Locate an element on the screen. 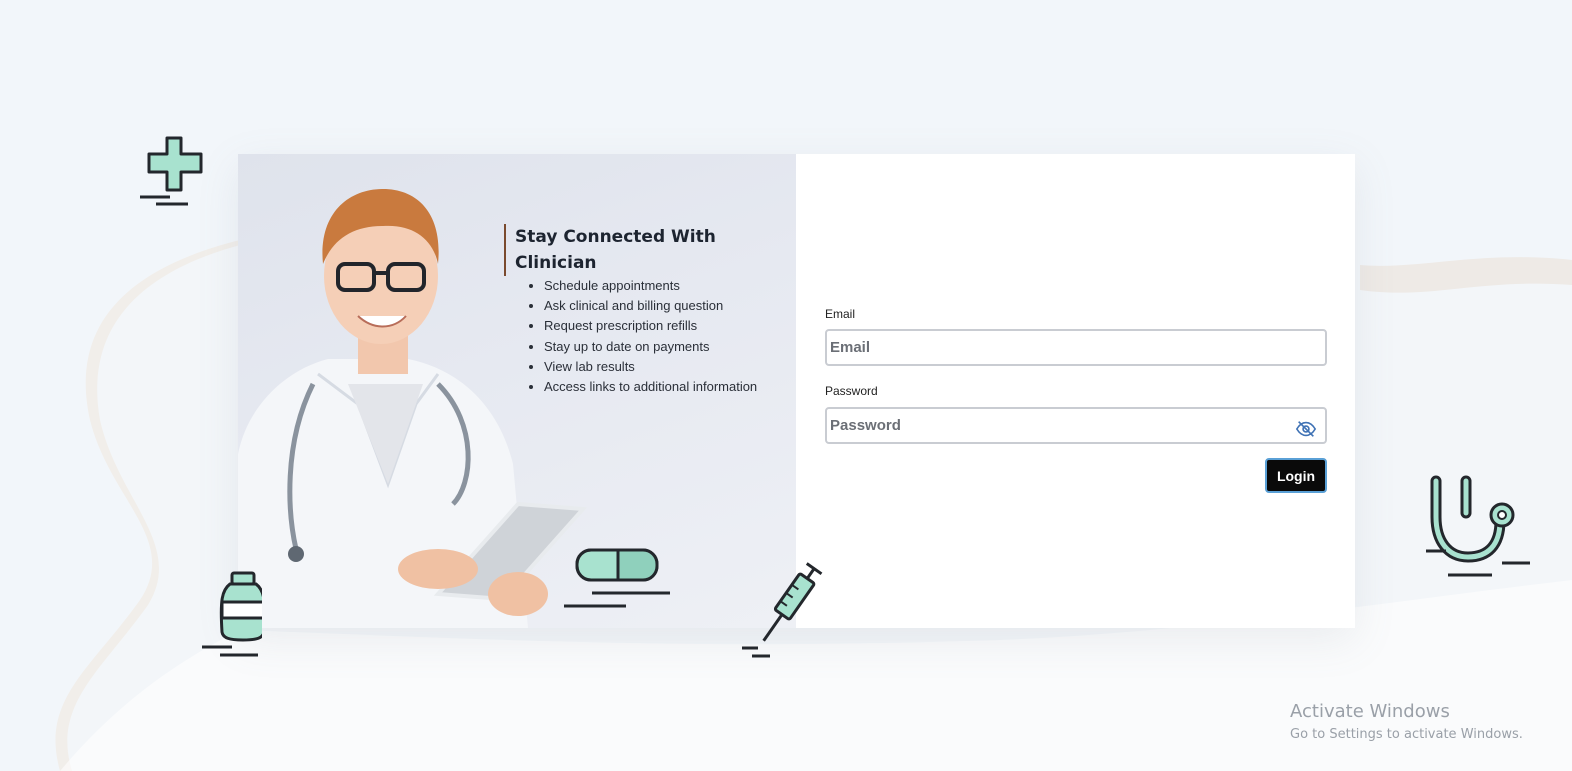  email-field is located at coordinates (1076, 347).